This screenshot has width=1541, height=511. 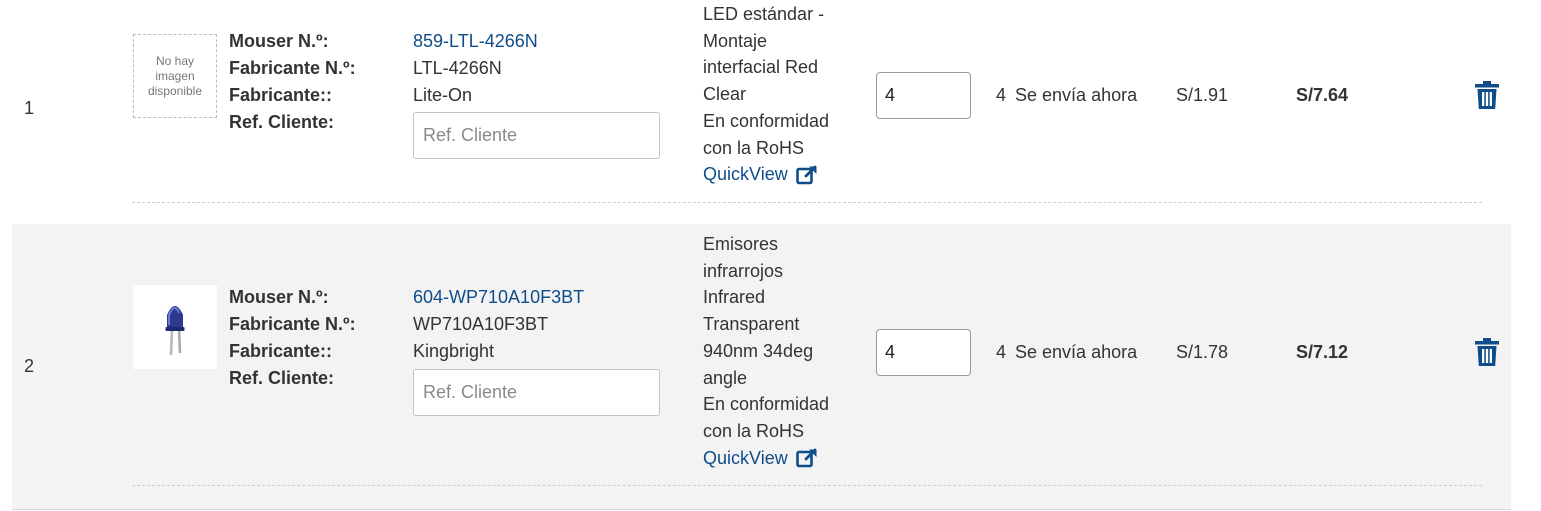 I want to click on part-values: 604-WP710A10F3BT WP710A10F3BT Kingbright, so click(x=498, y=324).